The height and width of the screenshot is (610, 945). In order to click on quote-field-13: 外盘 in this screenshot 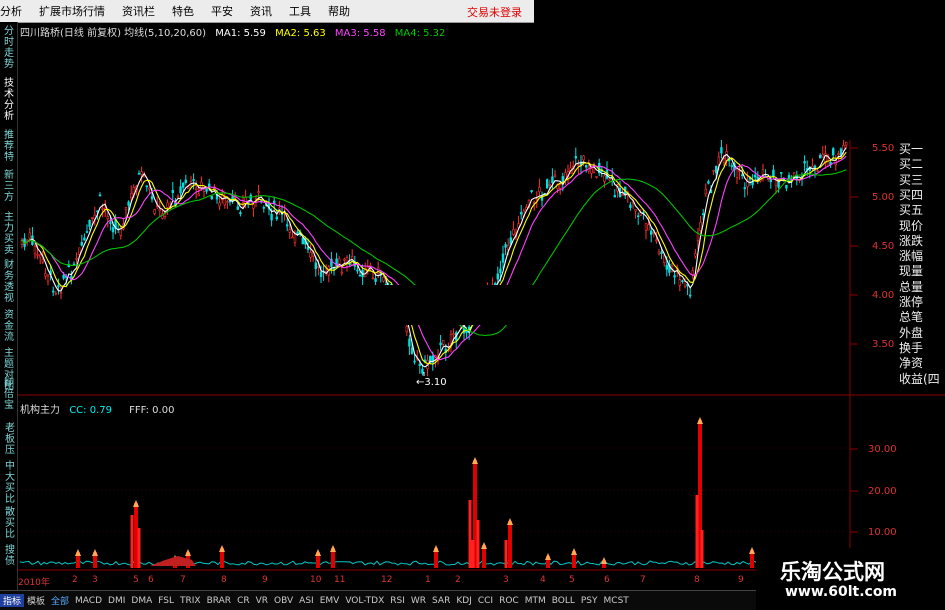, I will do `click(911, 332)`.